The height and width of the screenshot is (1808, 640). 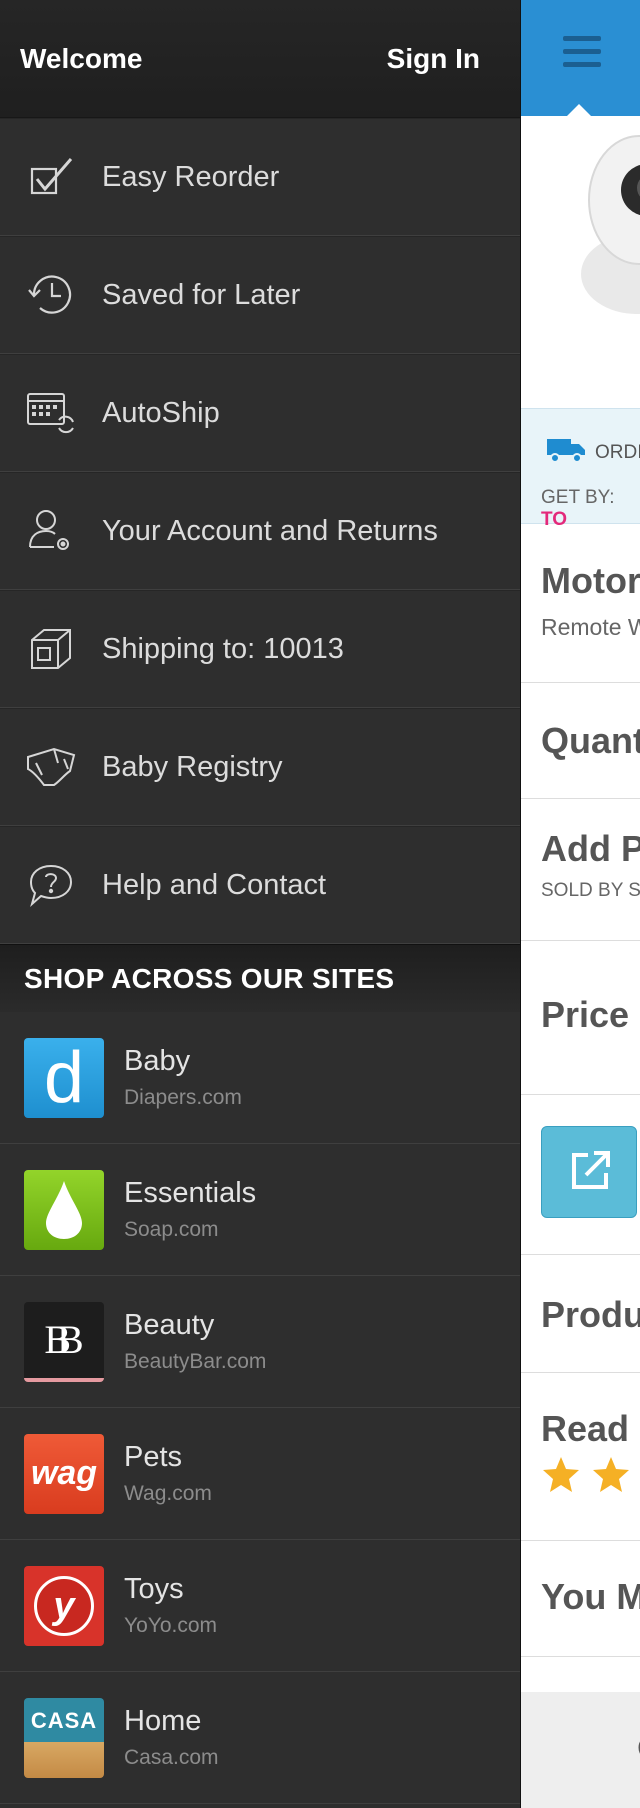 What do you see at coordinates (51, 885) in the screenshot?
I see `help-bubble-icon` at bounding box center [51, 885].